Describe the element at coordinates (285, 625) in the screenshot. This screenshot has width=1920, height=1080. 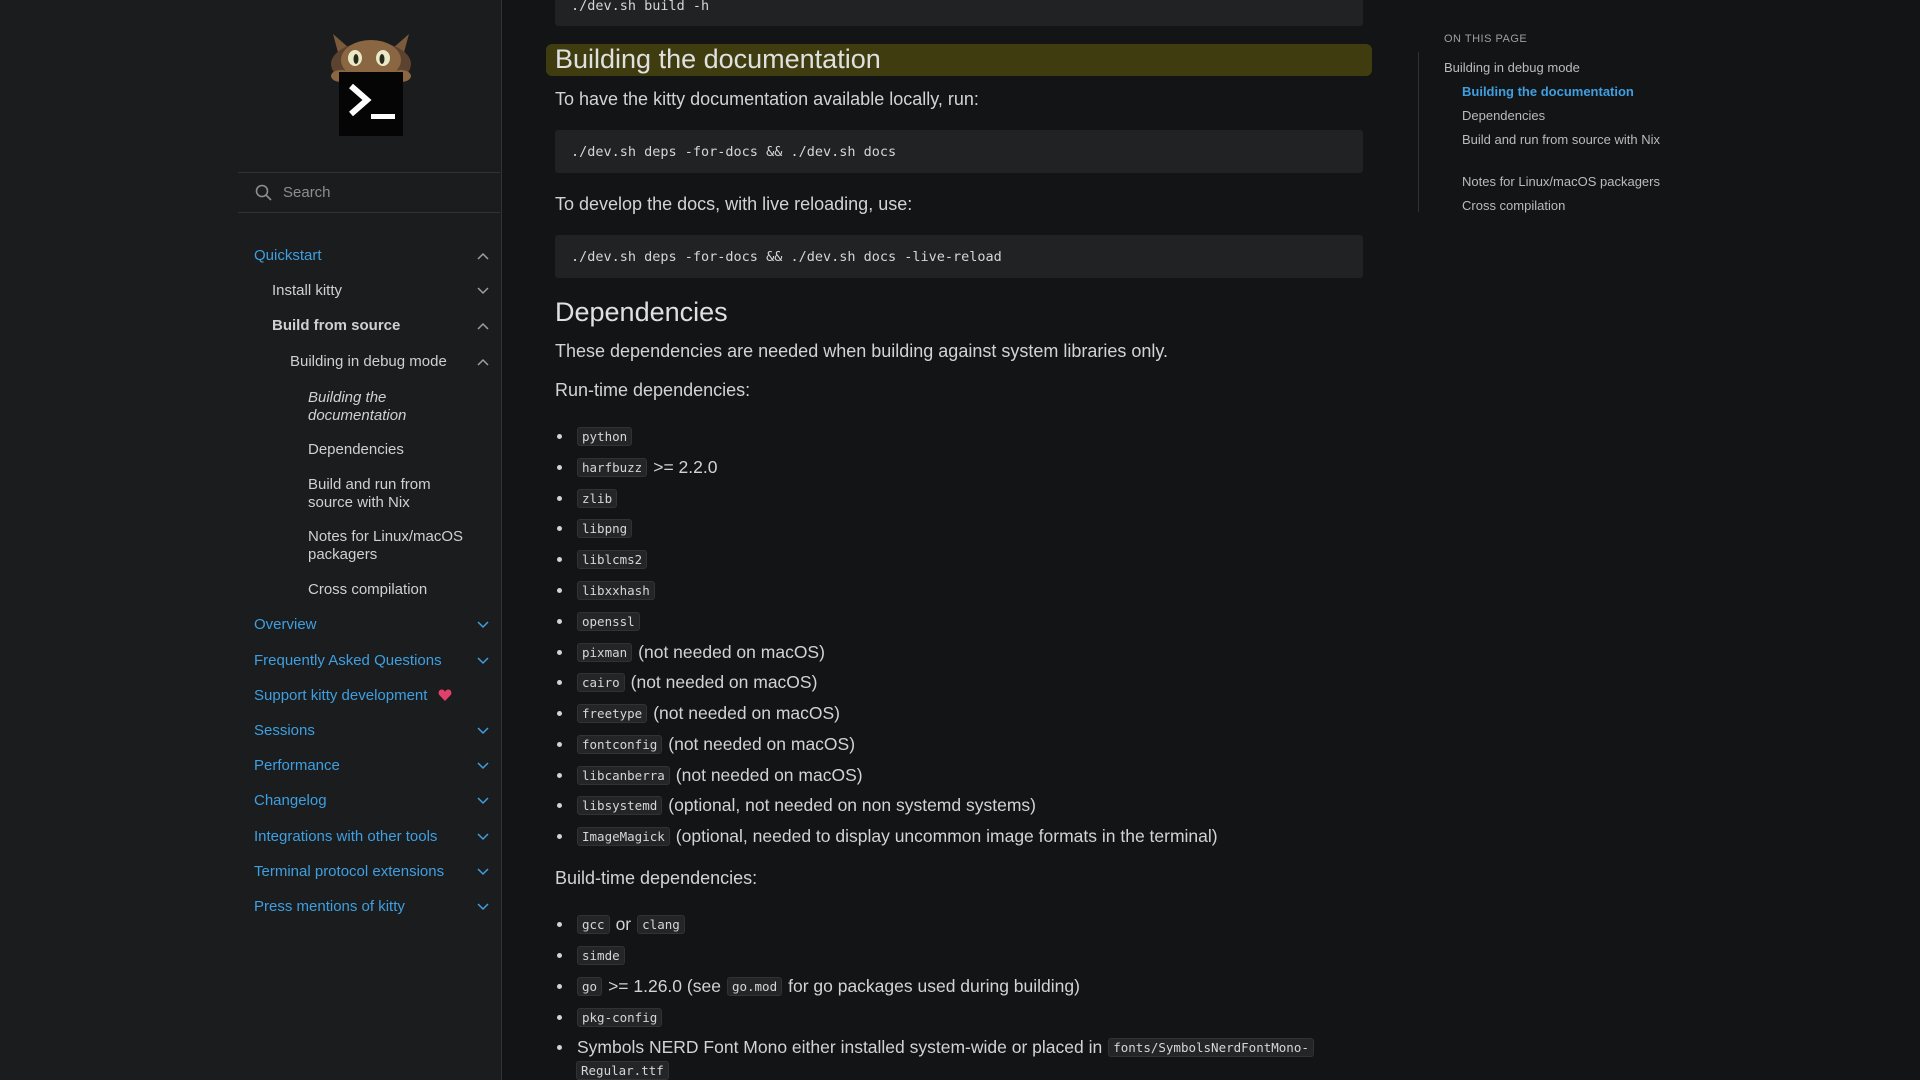
I see `nav-overview: Overview` at that location.